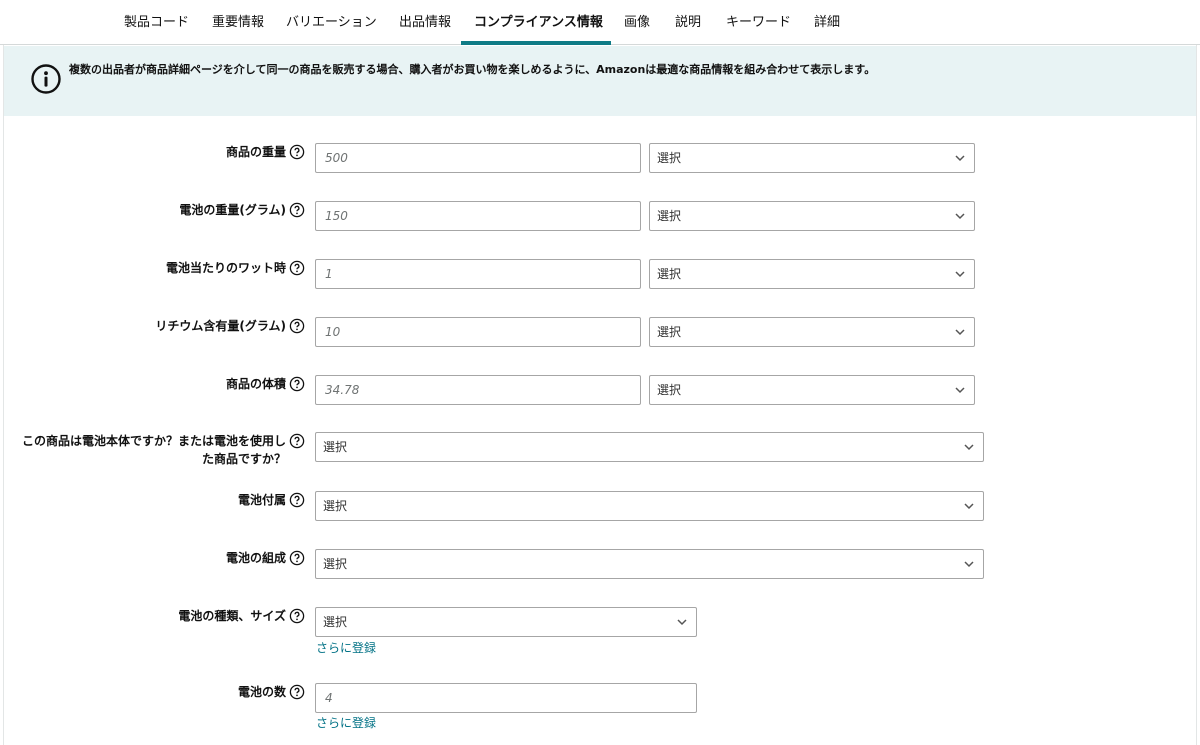 This screenshot has height=745, width=1200. I want to click on tab-images: 画像, so click(637, 20).